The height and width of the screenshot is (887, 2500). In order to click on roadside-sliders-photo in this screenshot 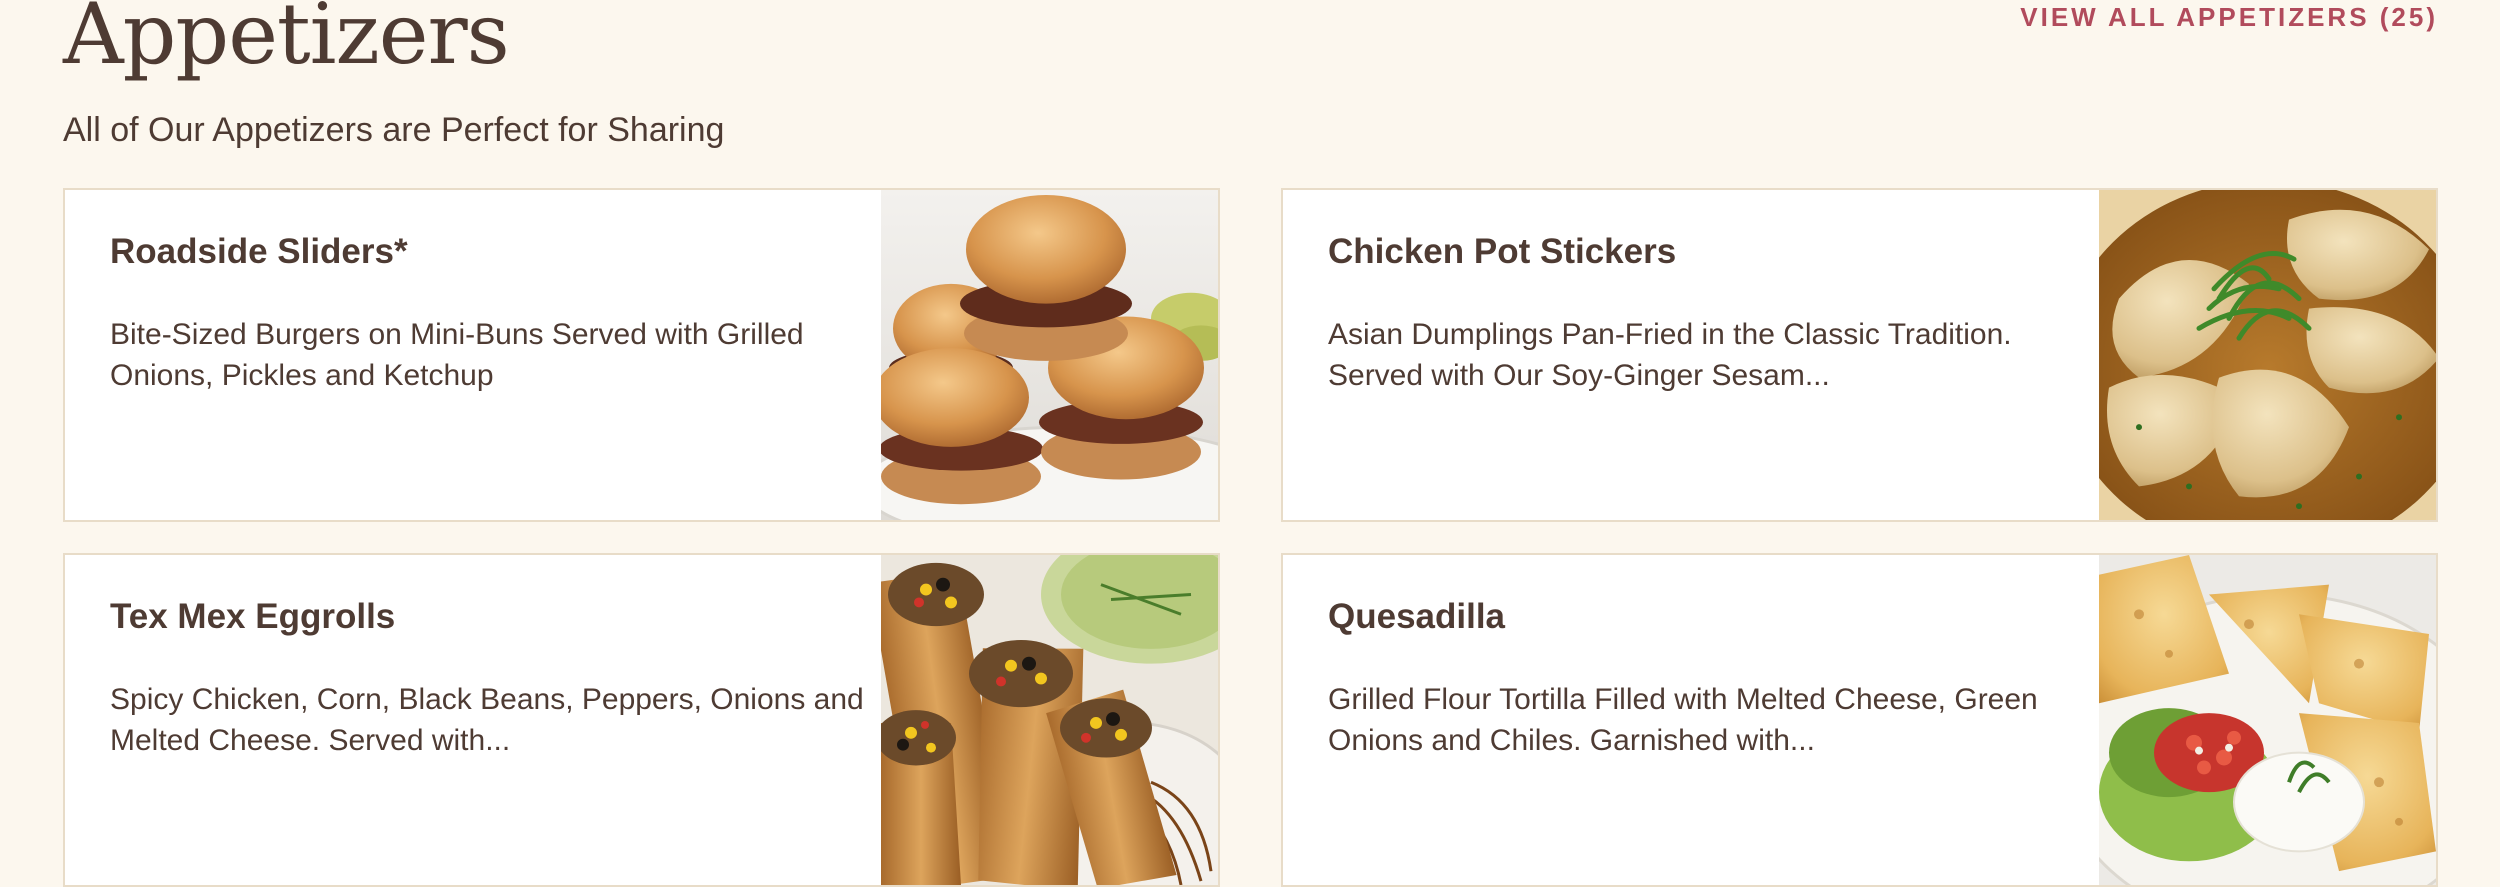, I will do `click(1049, 355)`.